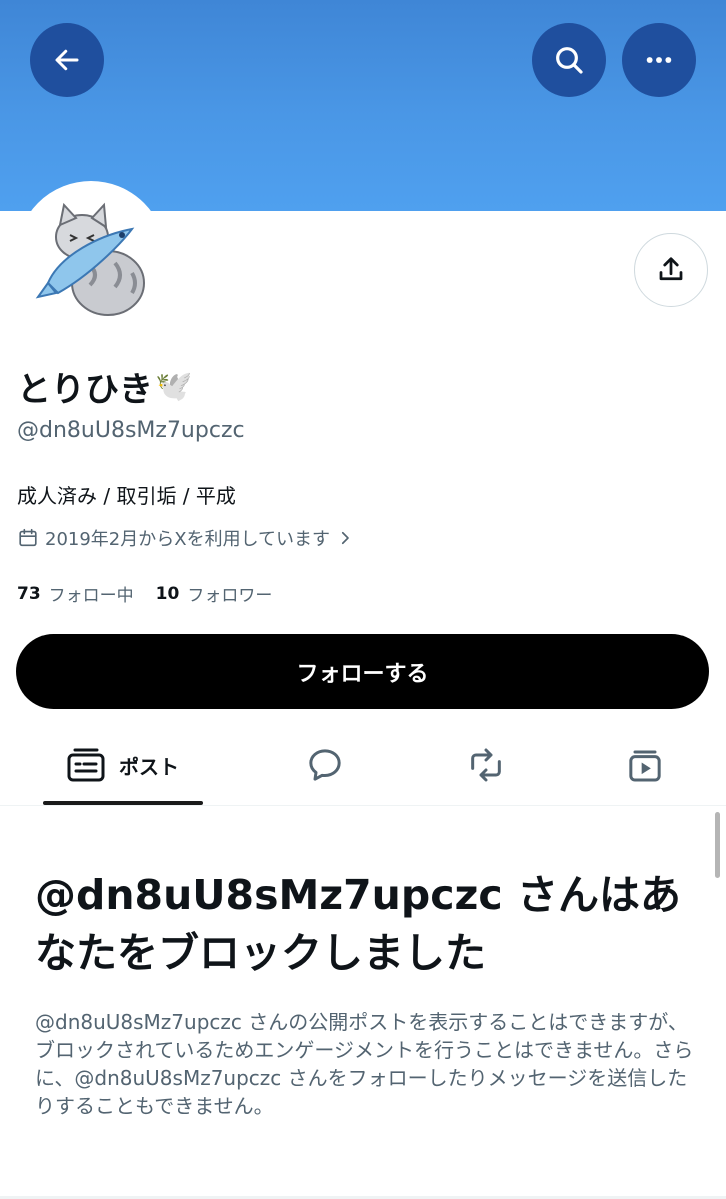 This screenshot has width=726, height=1199. Describe the element at coordinates (358, 924) in the screenshot. I see `blocked-title: @dn8uU8sMz7upczc さんはあなたをブロックしました` at that location.